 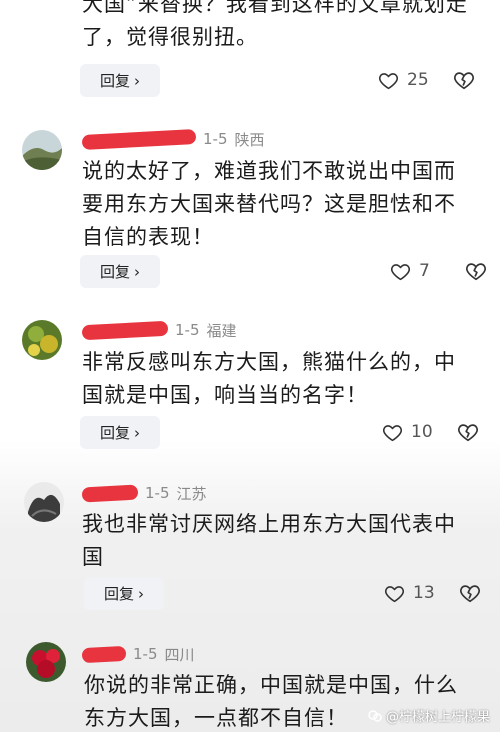 What do you see at coordinates (418, 80) in the screenshot?
I see `like-count: 25` at bounding box center [418, 80].